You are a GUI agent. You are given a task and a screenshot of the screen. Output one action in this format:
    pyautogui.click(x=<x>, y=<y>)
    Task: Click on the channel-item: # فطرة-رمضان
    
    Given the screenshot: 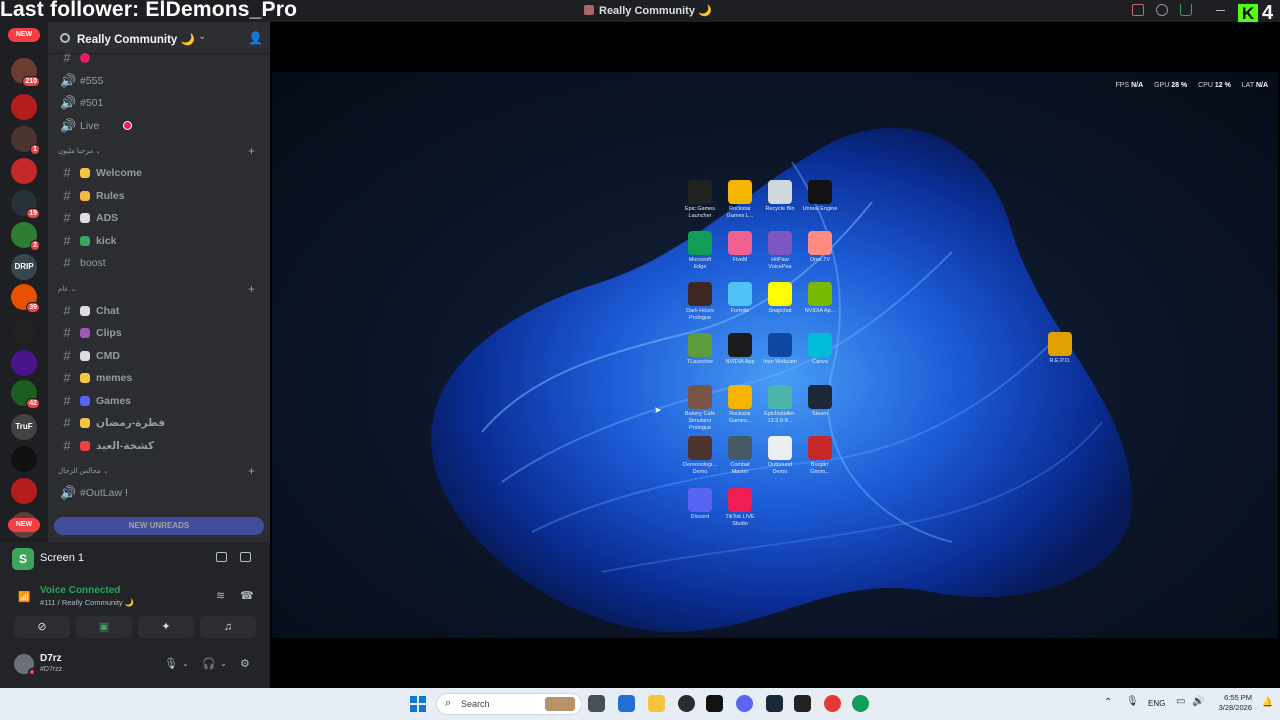 What is the action you would take?
    pyautogui.click(x=159, y=423)
    